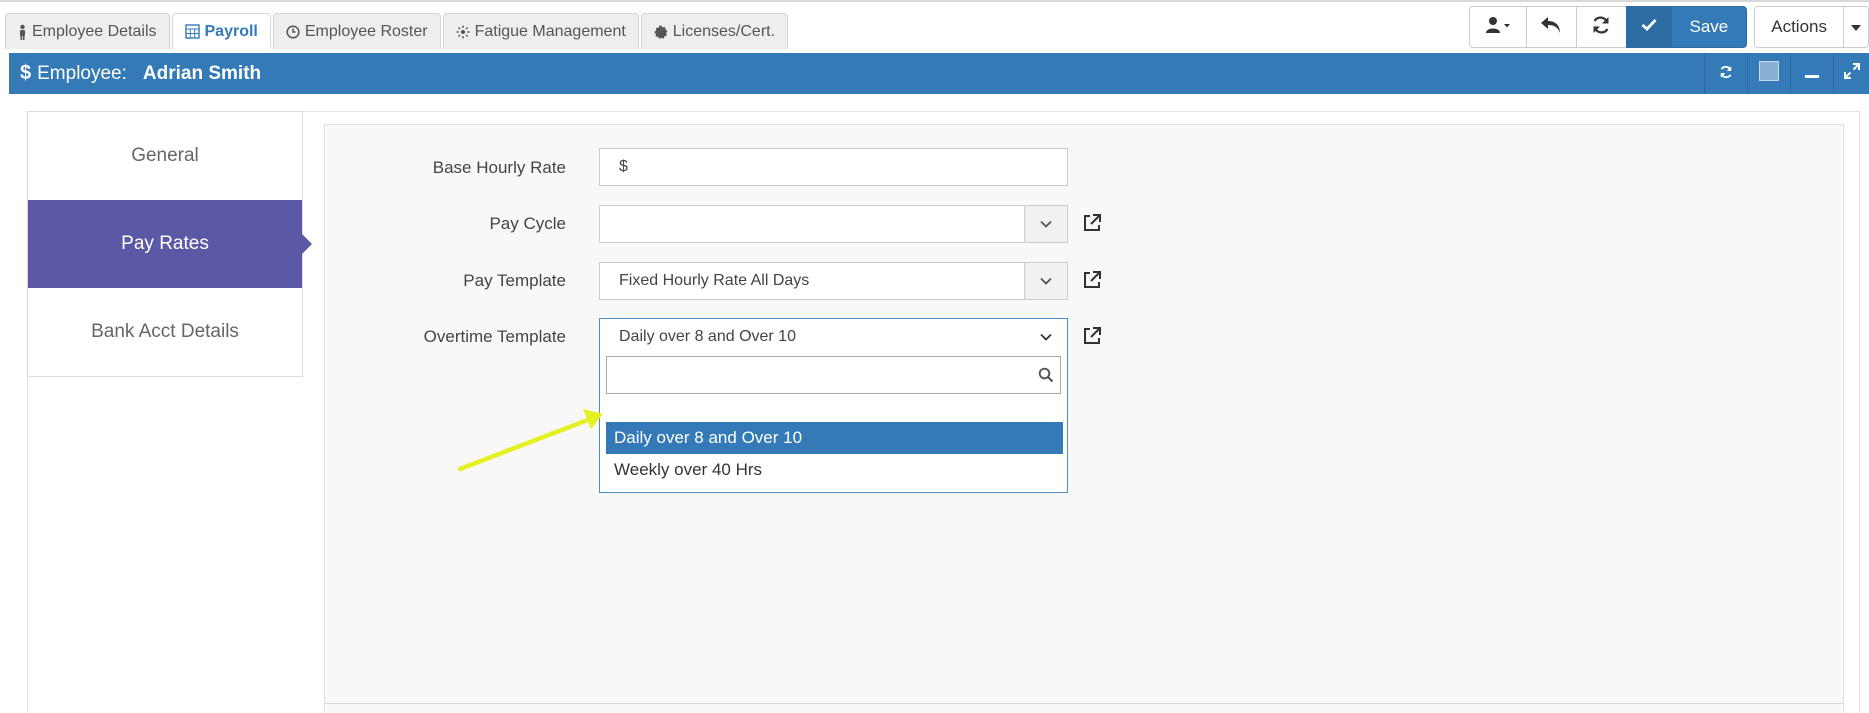  I want to click on sidebar-item-label: General, so click(165, 155).